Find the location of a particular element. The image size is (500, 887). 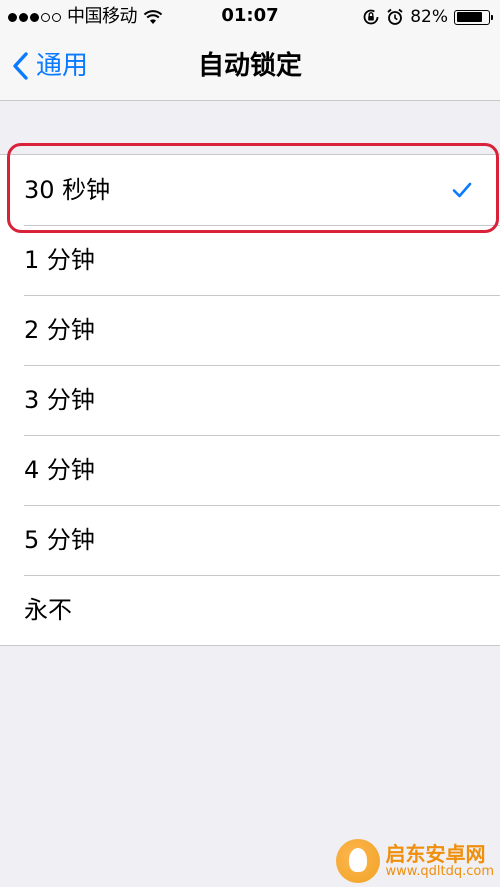

option-label: 30 秒钟 is located at coordinates (67, 190).